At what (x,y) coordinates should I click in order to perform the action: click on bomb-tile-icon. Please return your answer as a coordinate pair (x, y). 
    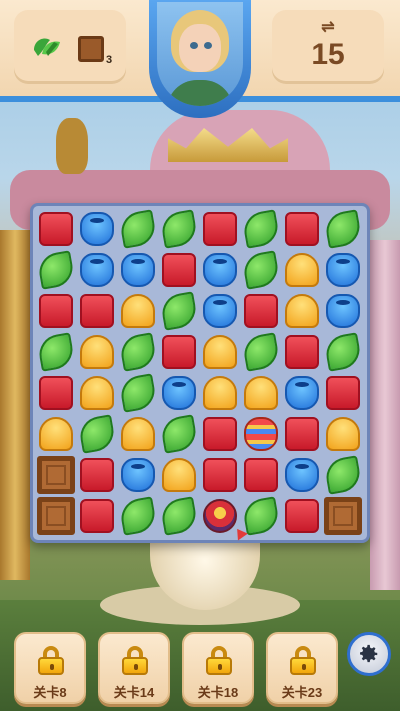
    Looking at the image, I should click on (220, 516).